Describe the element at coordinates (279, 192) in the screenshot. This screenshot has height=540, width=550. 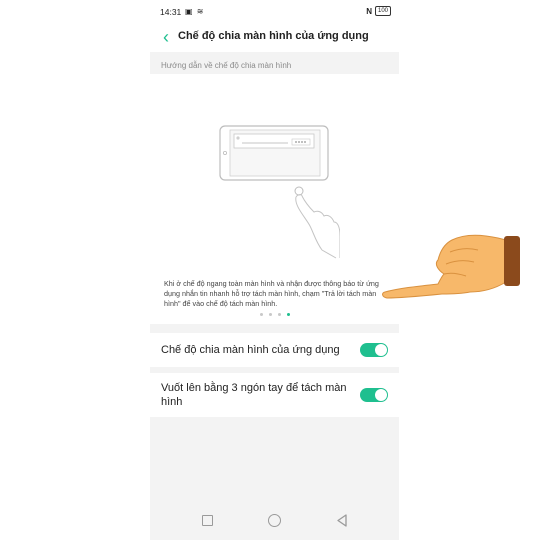
I see `split-screen-illustration` at that location.